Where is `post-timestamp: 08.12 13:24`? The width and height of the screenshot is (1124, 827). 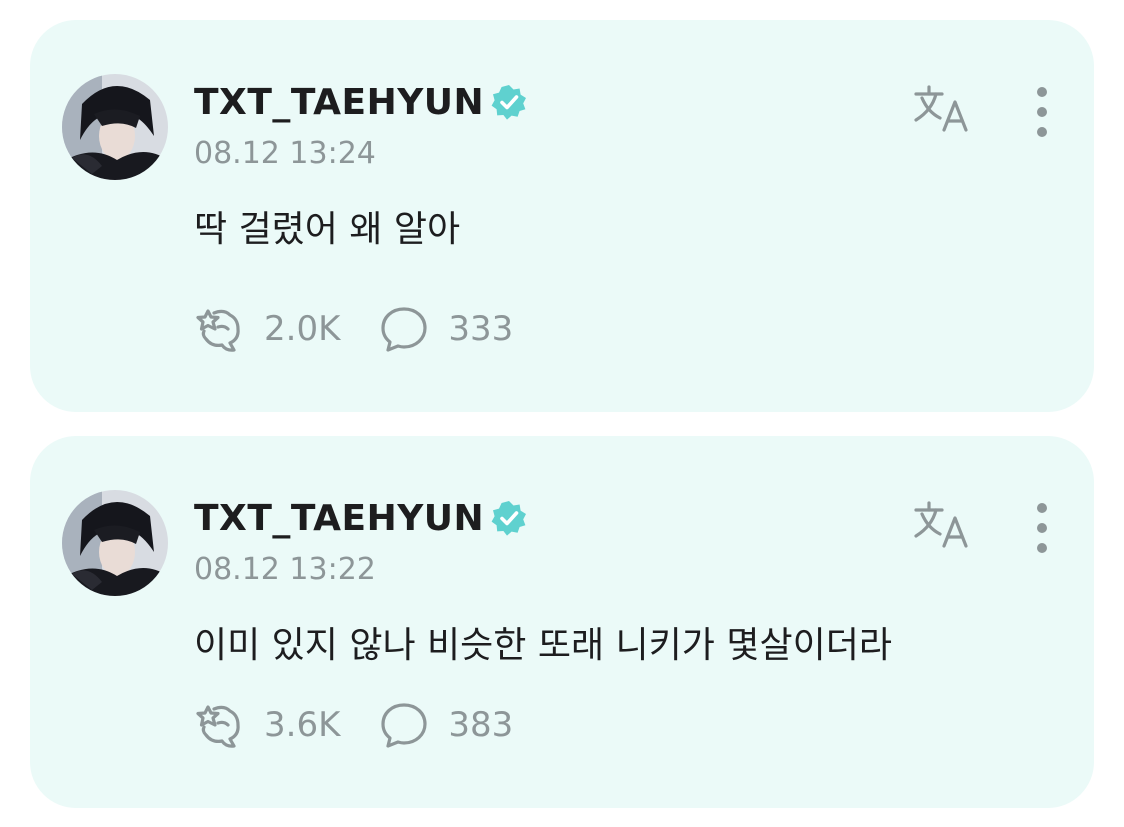
post-timestamp: 08.12 13:24 is located at coordinates (285, 153).